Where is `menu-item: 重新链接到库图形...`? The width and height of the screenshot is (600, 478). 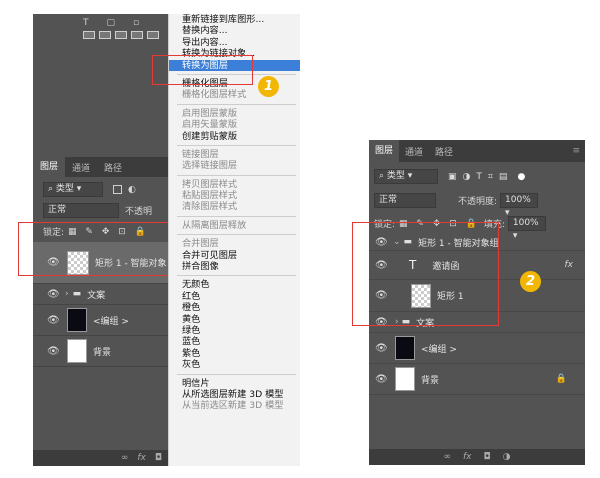 menu-item: 重新链接到库图形... is located at coordinates (234, 19).